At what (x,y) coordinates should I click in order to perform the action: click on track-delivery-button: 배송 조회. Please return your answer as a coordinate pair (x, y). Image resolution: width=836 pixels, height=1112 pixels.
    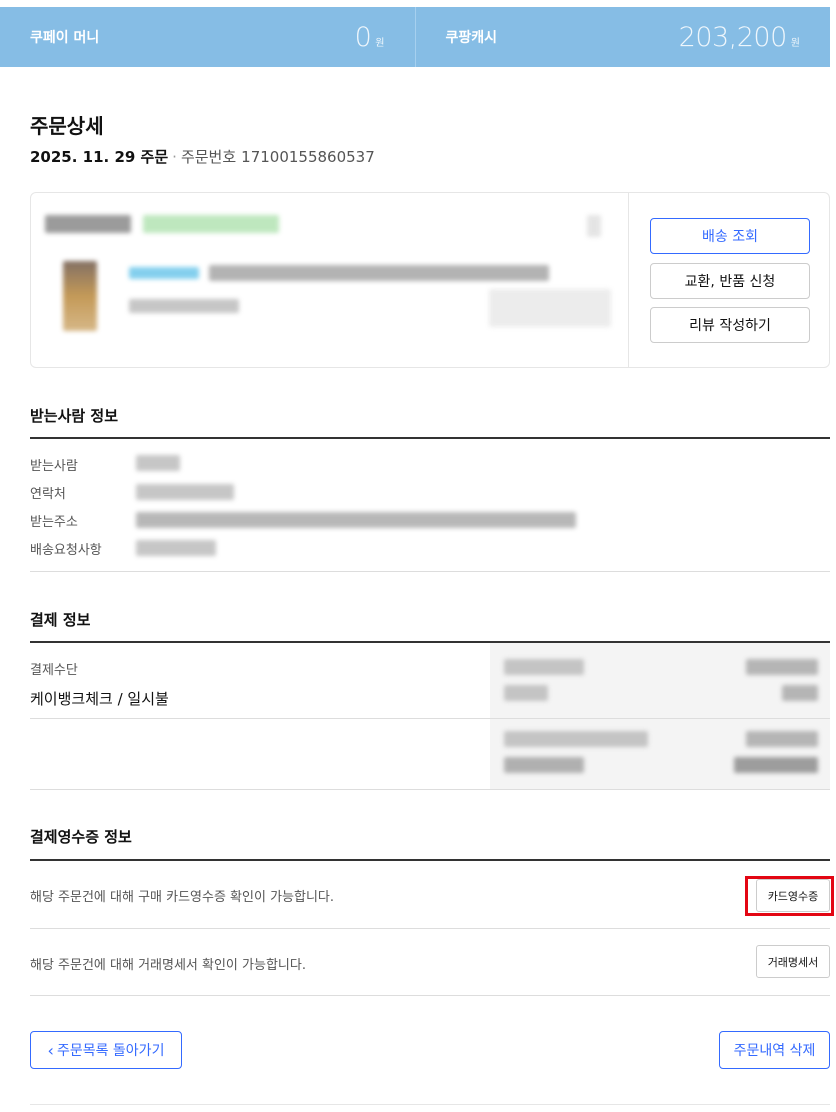
    Looking at the image, I should click on (730, 236).